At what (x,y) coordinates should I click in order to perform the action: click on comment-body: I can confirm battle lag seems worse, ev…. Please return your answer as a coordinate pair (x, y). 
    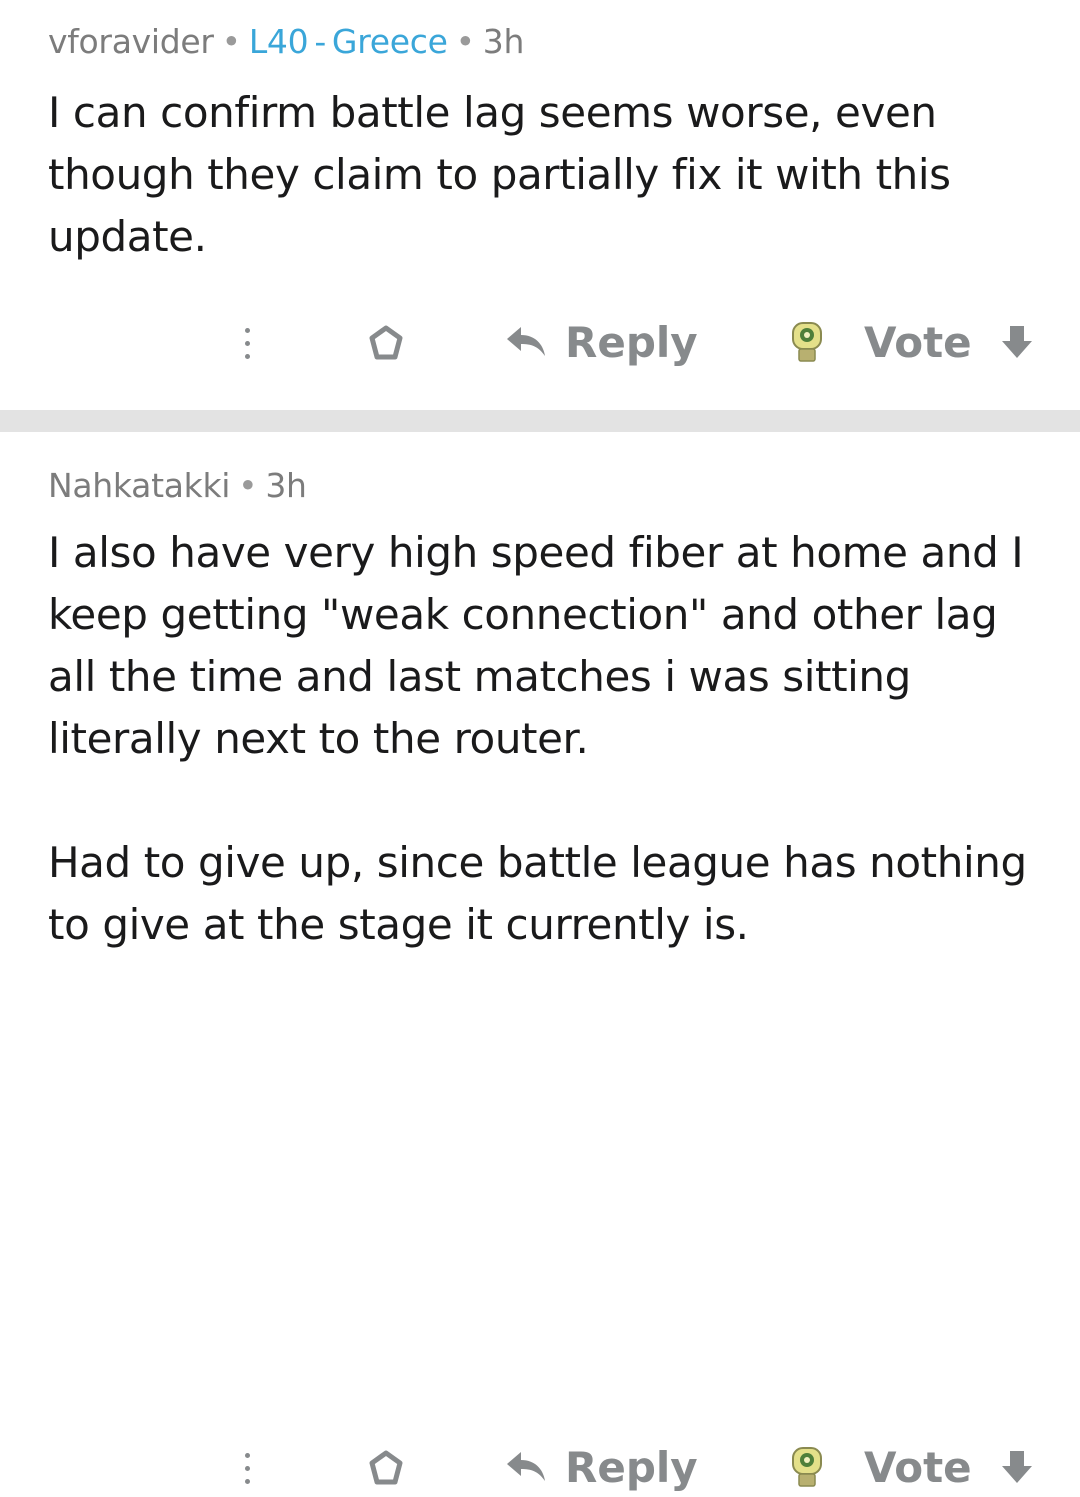
    Looking at the image, I should click on (553, 175).